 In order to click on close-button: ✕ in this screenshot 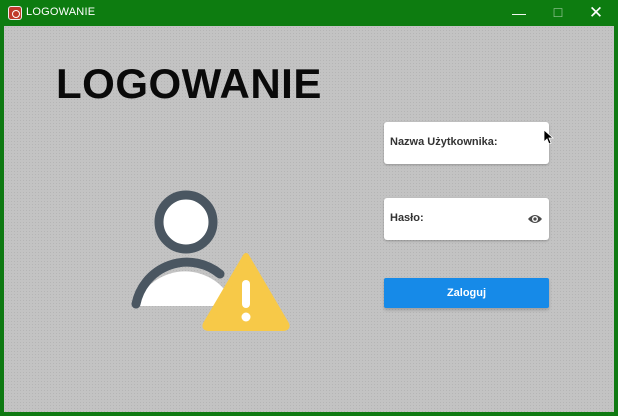, I will do `click(596, 13)`.